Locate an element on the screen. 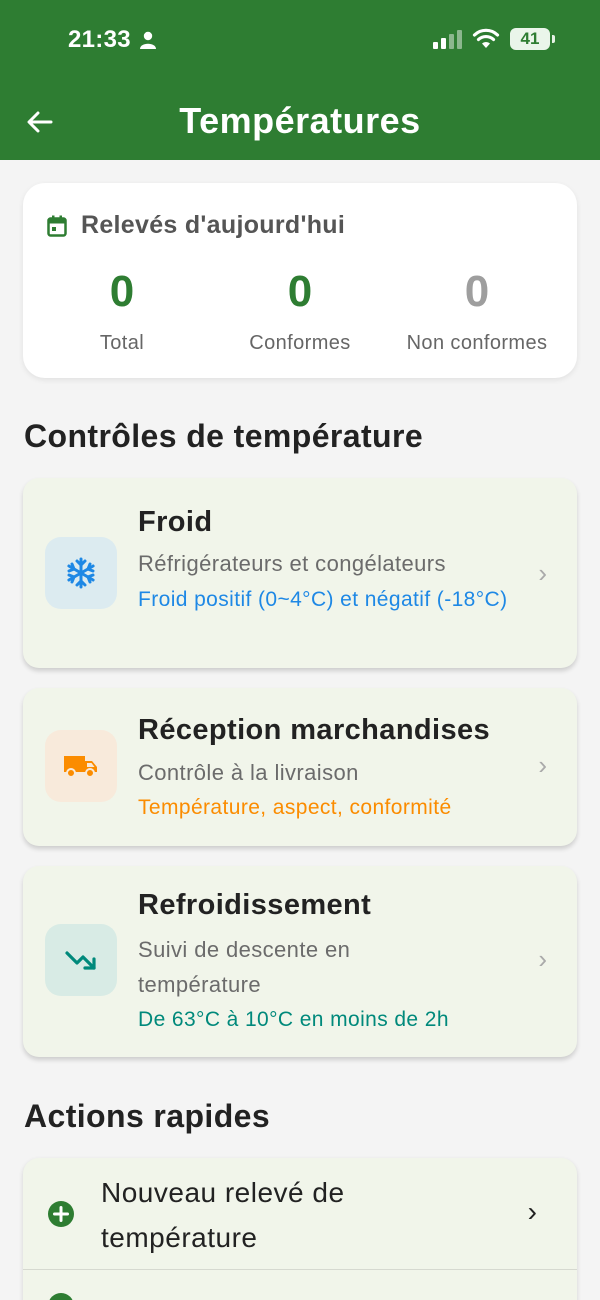  snowflake-icon is located at coordinates (81, 573).